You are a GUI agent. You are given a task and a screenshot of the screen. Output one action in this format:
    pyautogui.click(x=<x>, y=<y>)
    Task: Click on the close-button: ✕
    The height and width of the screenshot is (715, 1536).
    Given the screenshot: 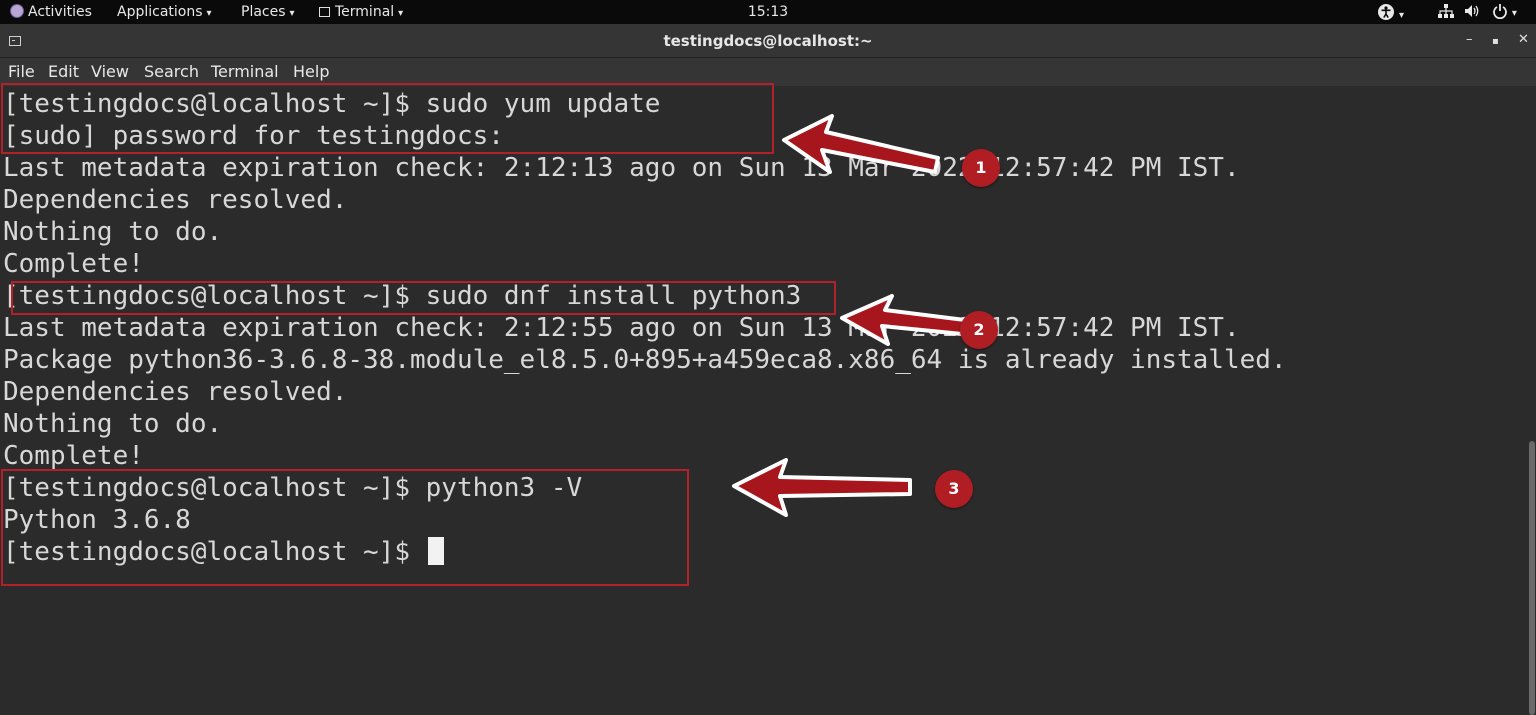 What is the action you would take?
    pyautogui.click(x=1523, y=40)
    